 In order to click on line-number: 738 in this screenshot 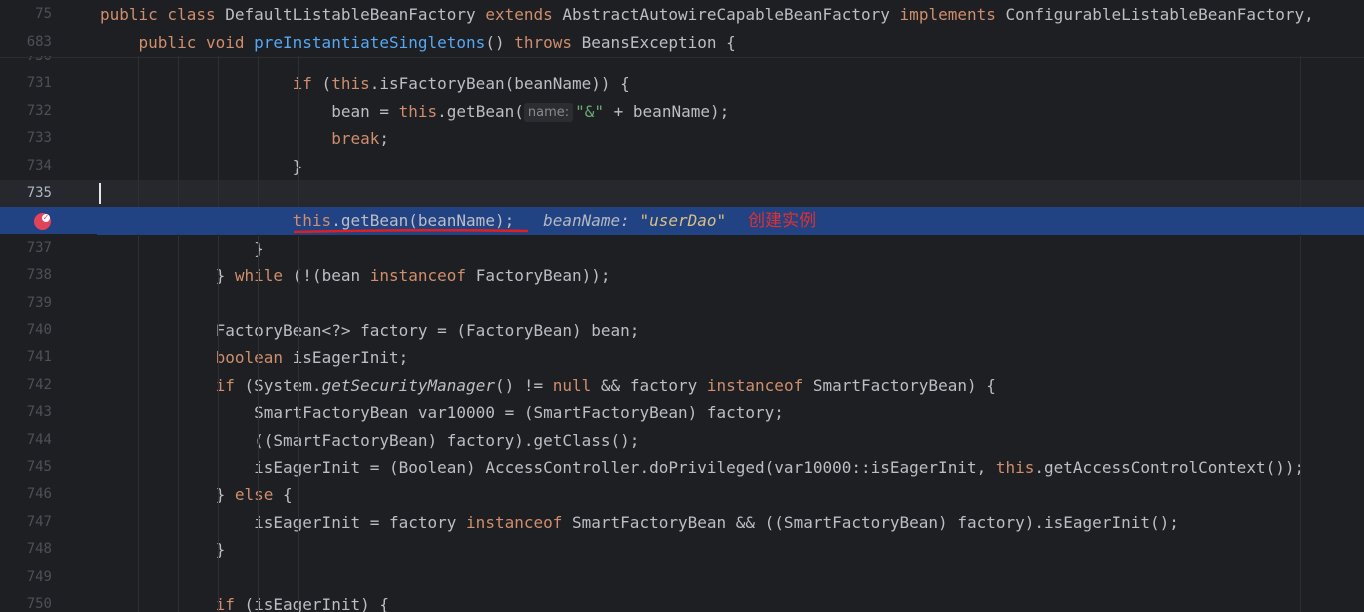, I will do `click(26, 275)`.